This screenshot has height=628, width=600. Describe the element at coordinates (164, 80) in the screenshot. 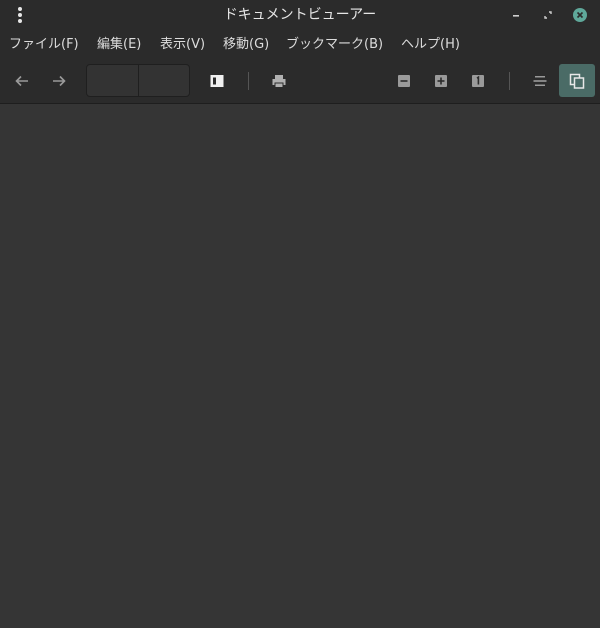

I see `page-count` at that location.